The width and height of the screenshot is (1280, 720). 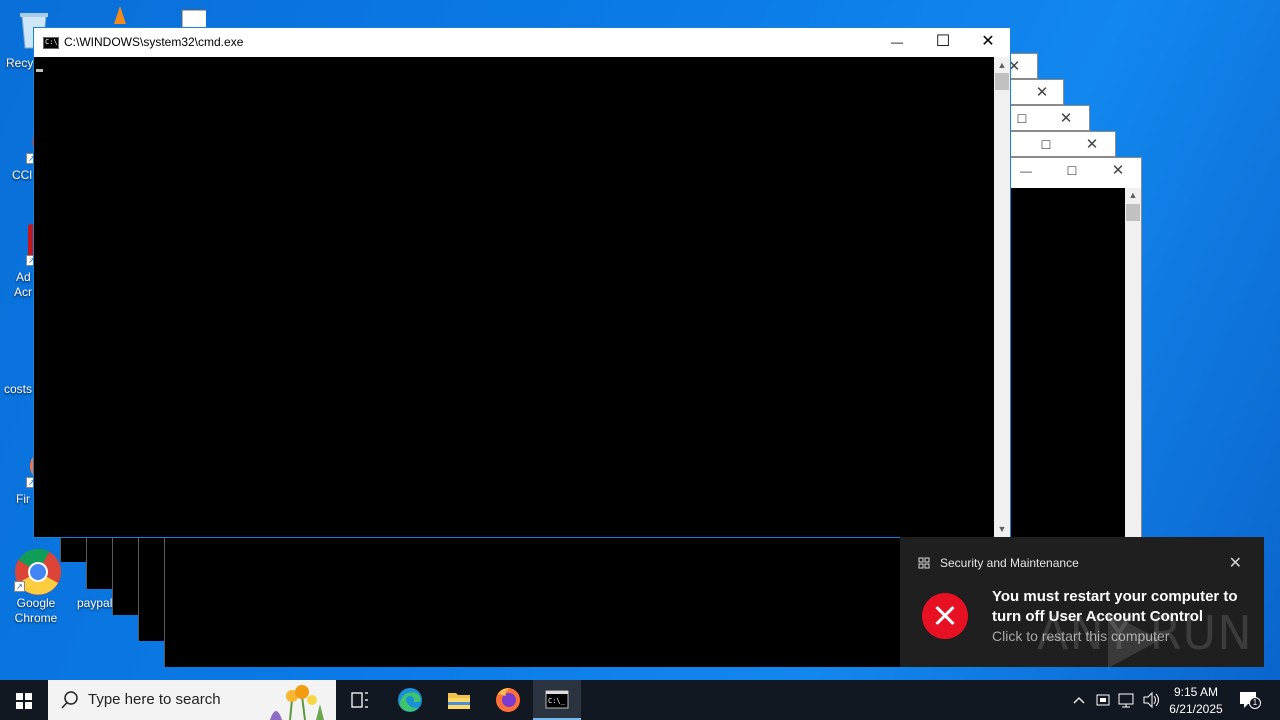 What do you see at coordinates (154, 699) in the screenshot?
I see `search-placeholder: Type here to search` at bounding box center [154, 699].